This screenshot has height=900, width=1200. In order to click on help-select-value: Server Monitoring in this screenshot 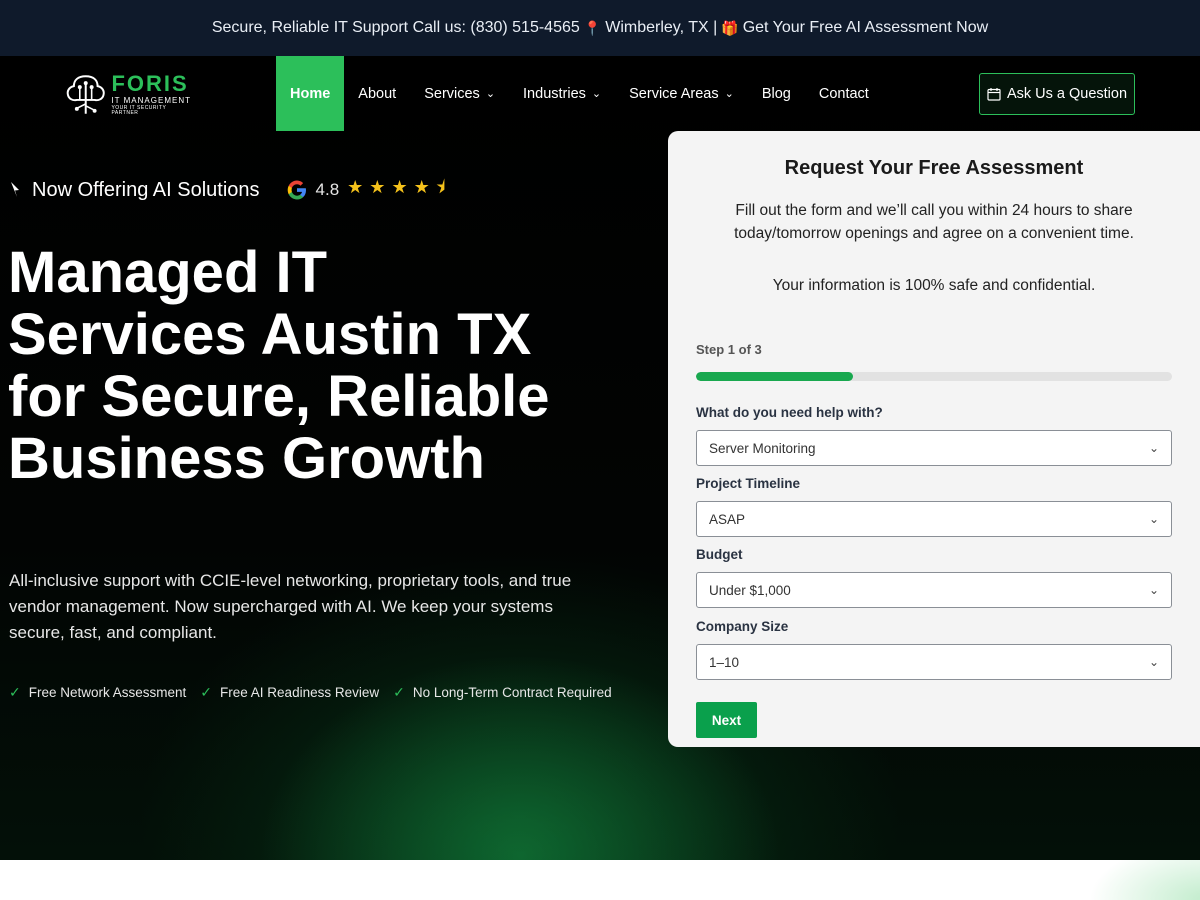, I will do `click(762, 448)`.